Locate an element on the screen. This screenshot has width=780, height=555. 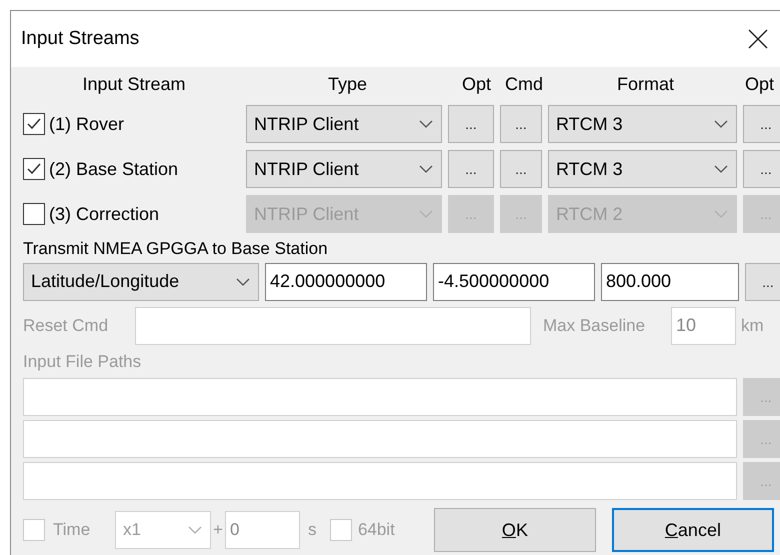
unit-label: s is located at coordinates (313, 530).